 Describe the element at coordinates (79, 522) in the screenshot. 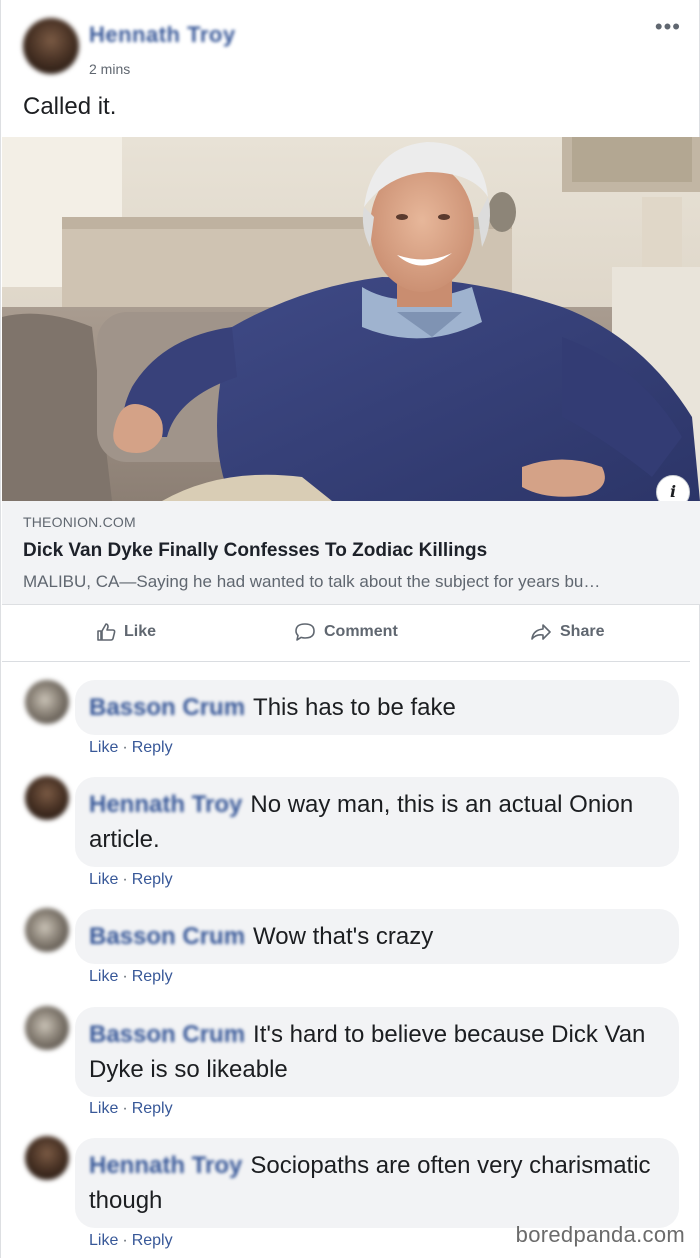

I see `link-domain: THEONION.COM` at that location.